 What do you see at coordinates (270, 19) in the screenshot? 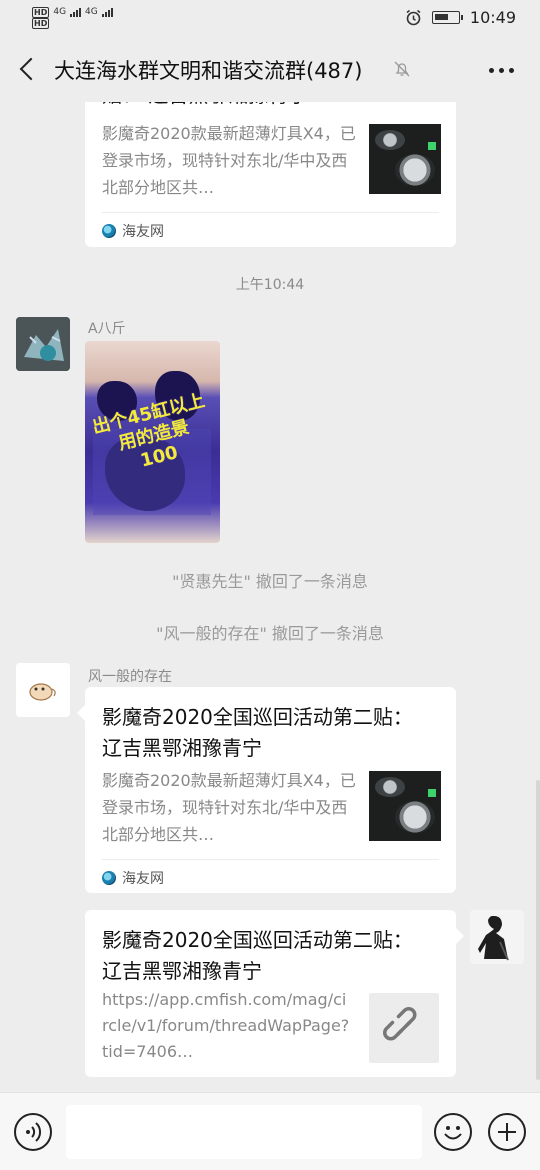
I see `status-bar: HD 4G 4G HD 10:49` at bounding box center [270, 19].